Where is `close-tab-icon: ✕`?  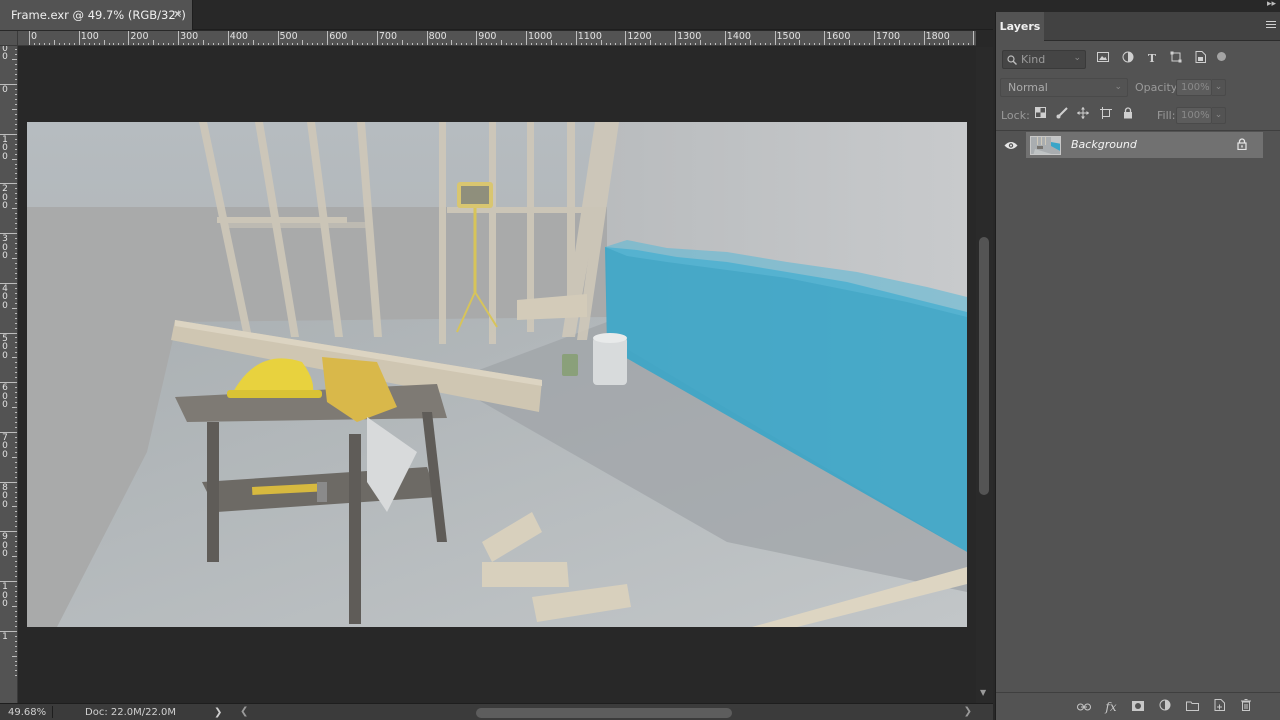
close-tab-icon: ✕ is located at coordinates (177, 14).